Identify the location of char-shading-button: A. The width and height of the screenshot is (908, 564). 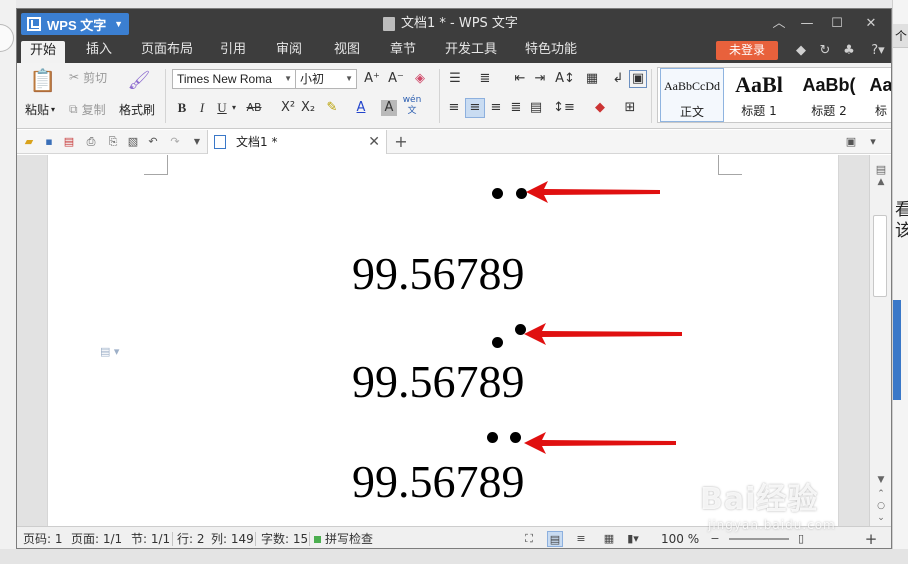
(389, 108).